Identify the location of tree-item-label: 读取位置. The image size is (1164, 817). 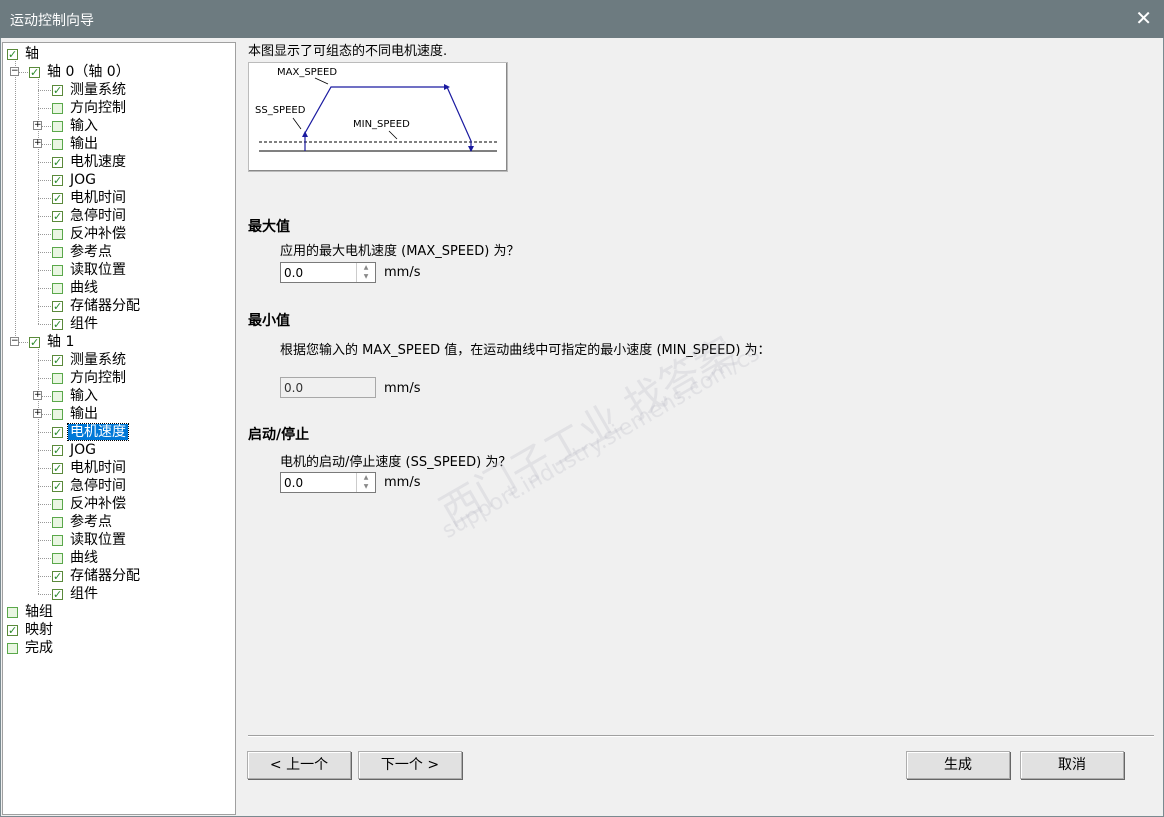
(98, 540).